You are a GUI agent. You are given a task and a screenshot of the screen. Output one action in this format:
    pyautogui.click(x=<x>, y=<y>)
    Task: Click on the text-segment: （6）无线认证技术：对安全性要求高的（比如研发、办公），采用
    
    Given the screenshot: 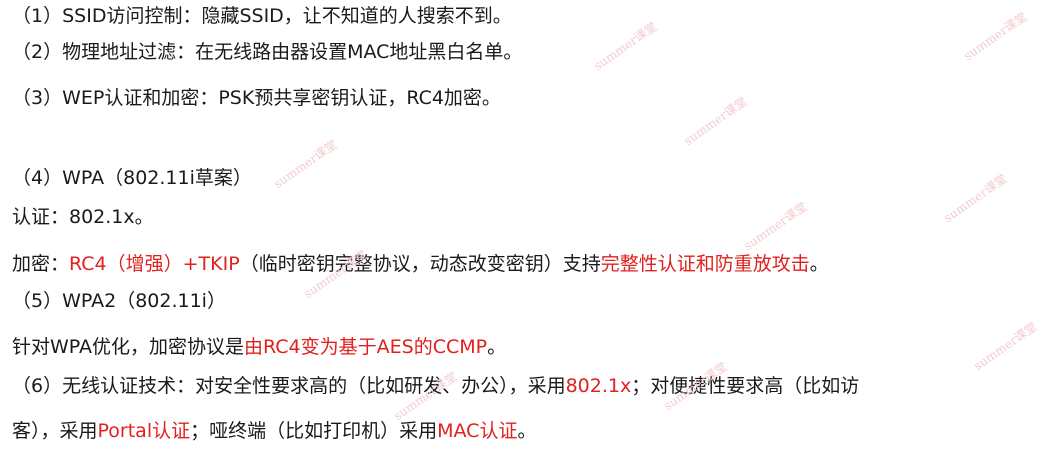 What is the action you would take?
    pyautogui.click(x=289, y=386)
    